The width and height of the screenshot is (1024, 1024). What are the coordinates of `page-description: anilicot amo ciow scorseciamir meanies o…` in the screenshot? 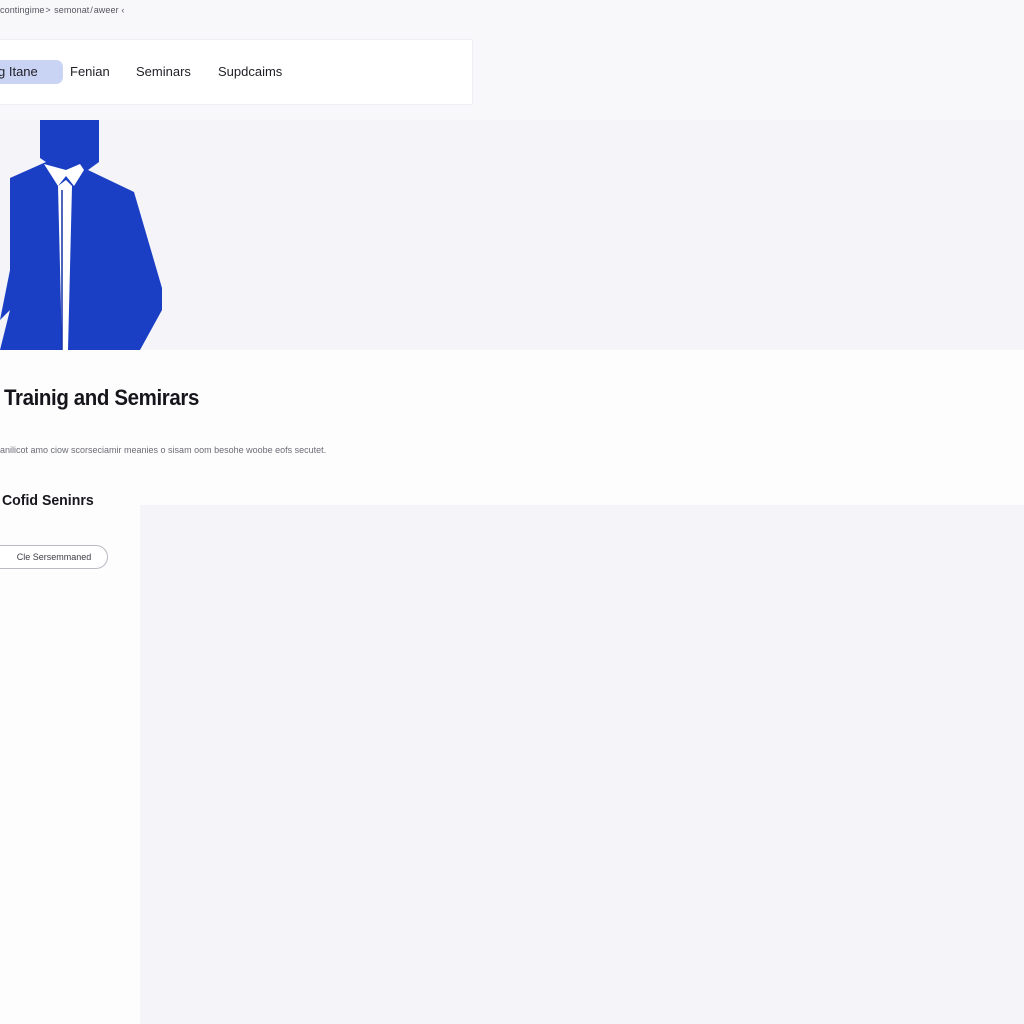 It's located at (163, 450).